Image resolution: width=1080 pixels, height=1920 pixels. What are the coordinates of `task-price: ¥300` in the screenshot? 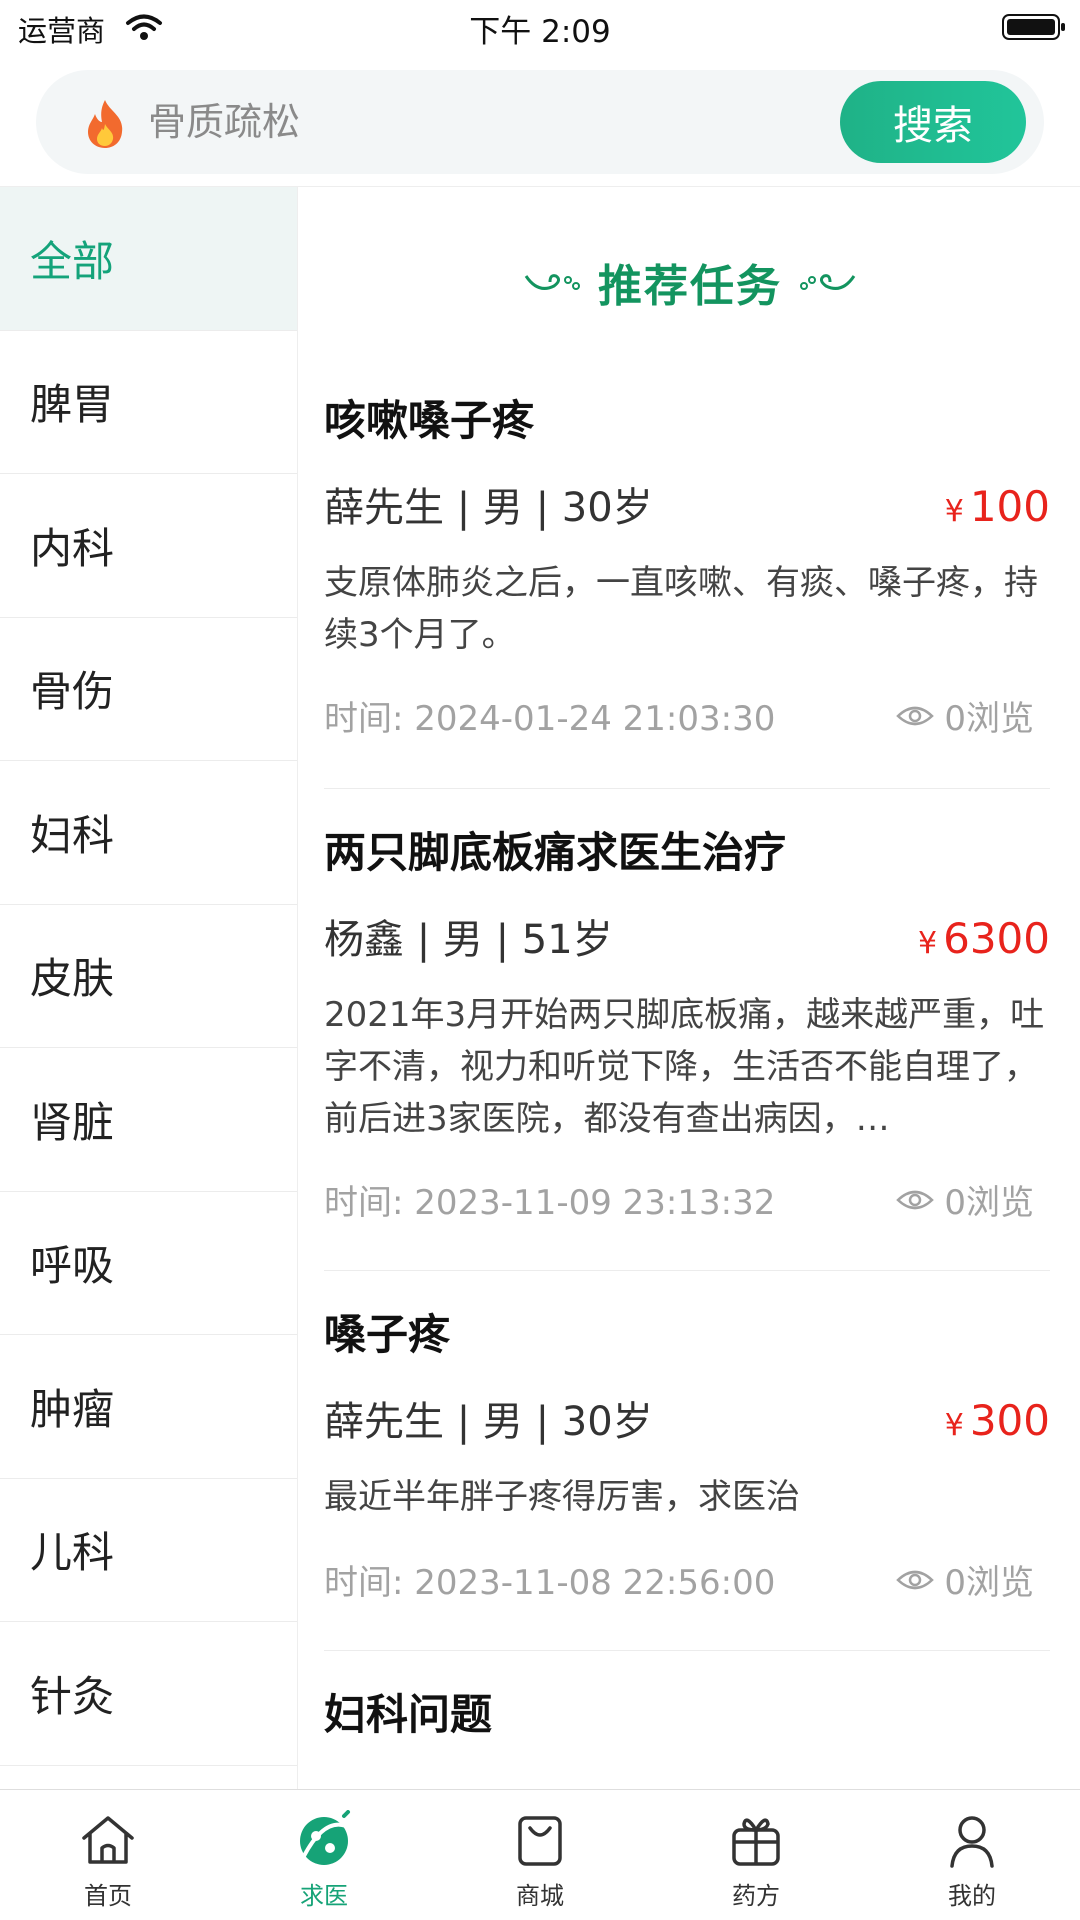 It's located at (997, 1420).